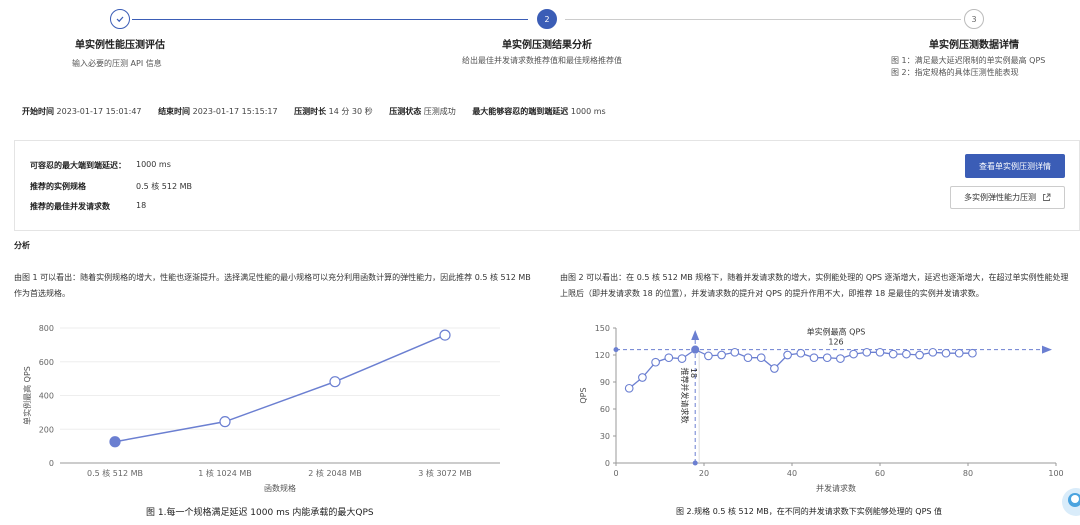 The height and width of the screenshot is (525, 1080). I want to click on max-qps-axis-marker, so click(616, 350).